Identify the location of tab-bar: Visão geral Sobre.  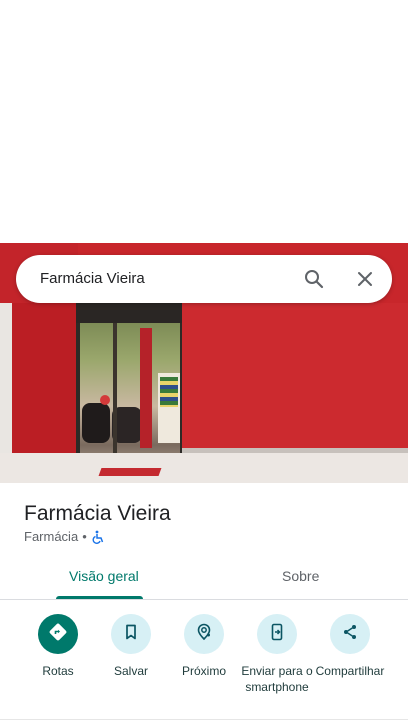
(204, 578).